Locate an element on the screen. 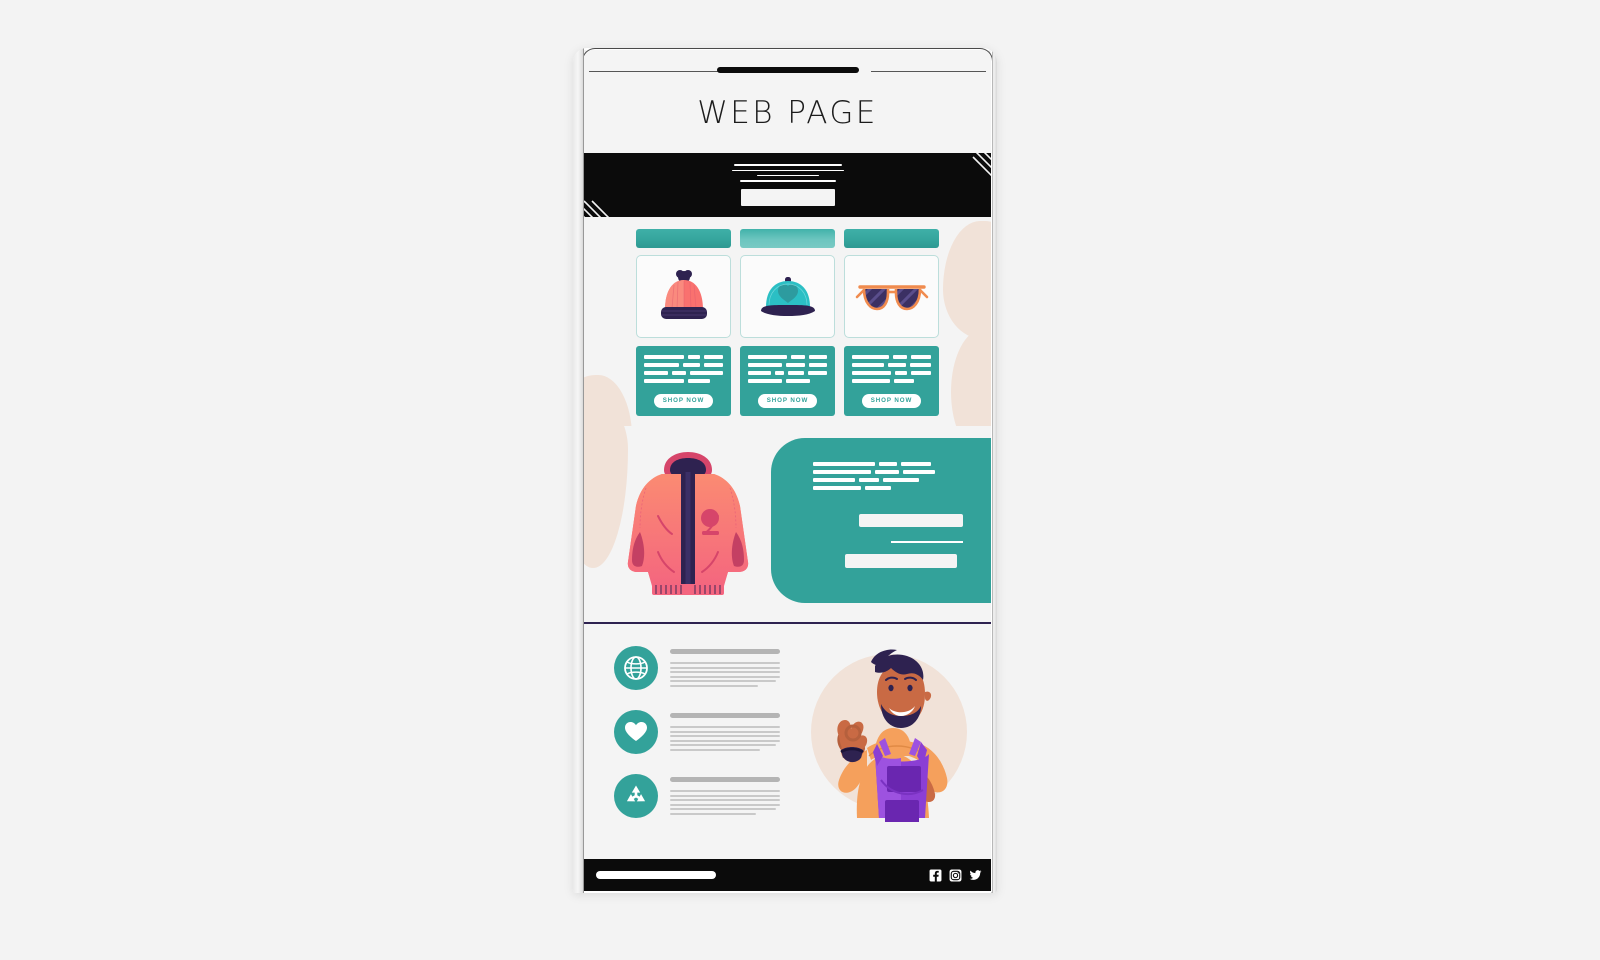 The width and height of the screenshot is (1600, 960). globe-icon is located at coordinates (636, 667).